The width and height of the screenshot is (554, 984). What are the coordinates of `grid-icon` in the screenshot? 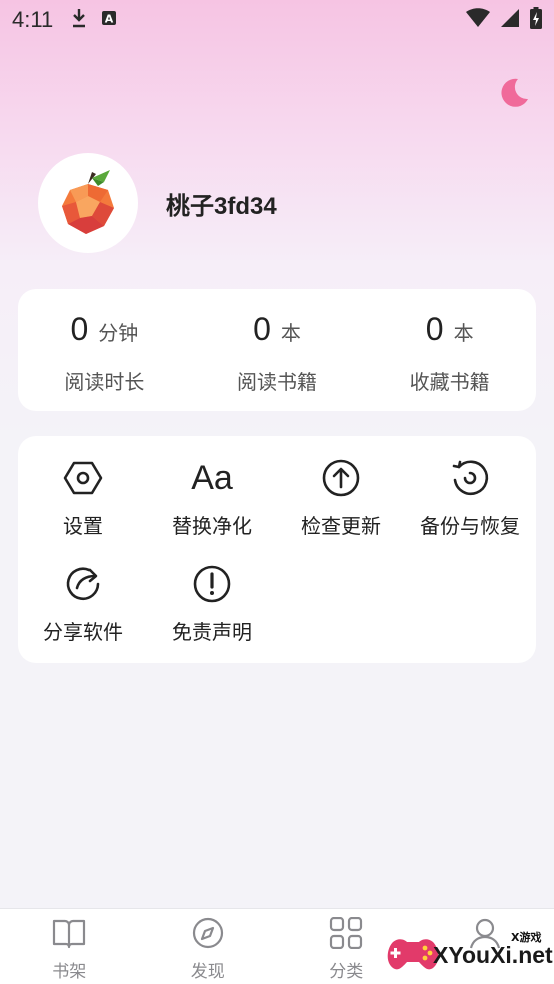 It's located at (346, 934).